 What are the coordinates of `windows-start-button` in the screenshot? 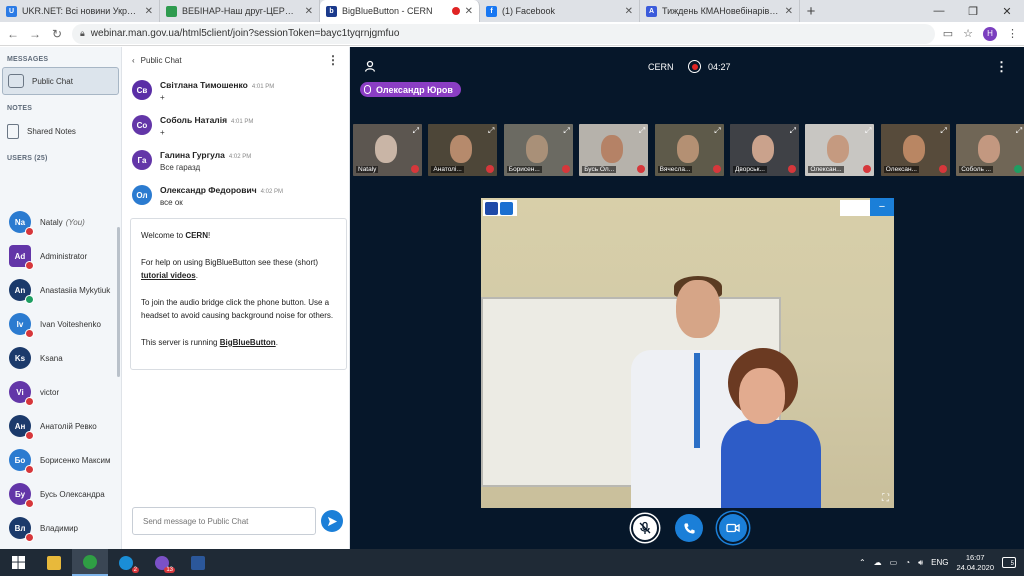 It's located at (18, 562).